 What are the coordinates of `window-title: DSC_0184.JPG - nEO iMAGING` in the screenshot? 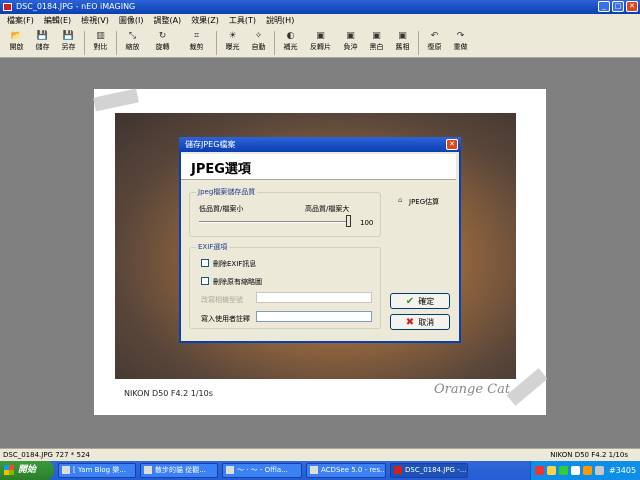 It's located at (76, 6).